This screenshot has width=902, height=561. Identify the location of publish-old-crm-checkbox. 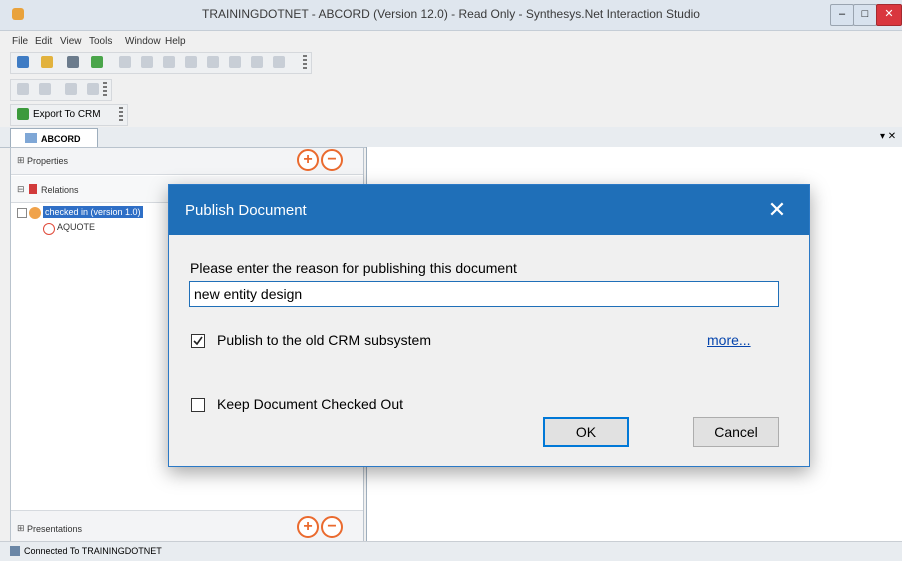
(198, 341).